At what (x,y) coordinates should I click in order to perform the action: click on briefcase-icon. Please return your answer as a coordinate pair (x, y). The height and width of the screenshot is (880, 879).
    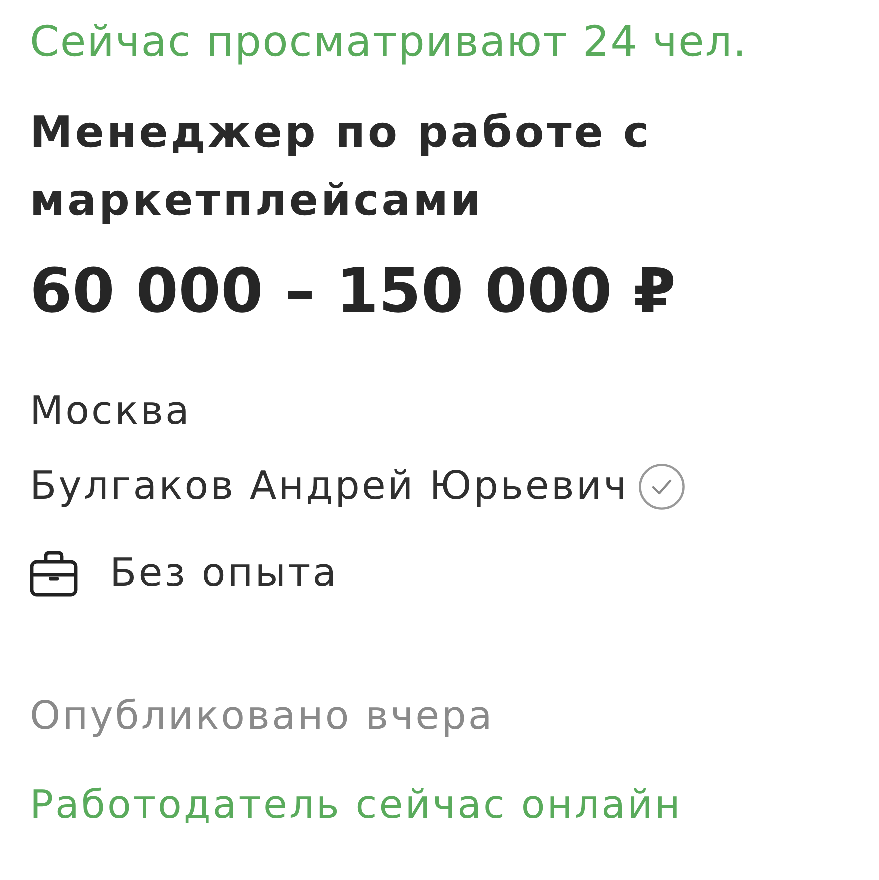
    Looking at the image, I should click on (54, 574).